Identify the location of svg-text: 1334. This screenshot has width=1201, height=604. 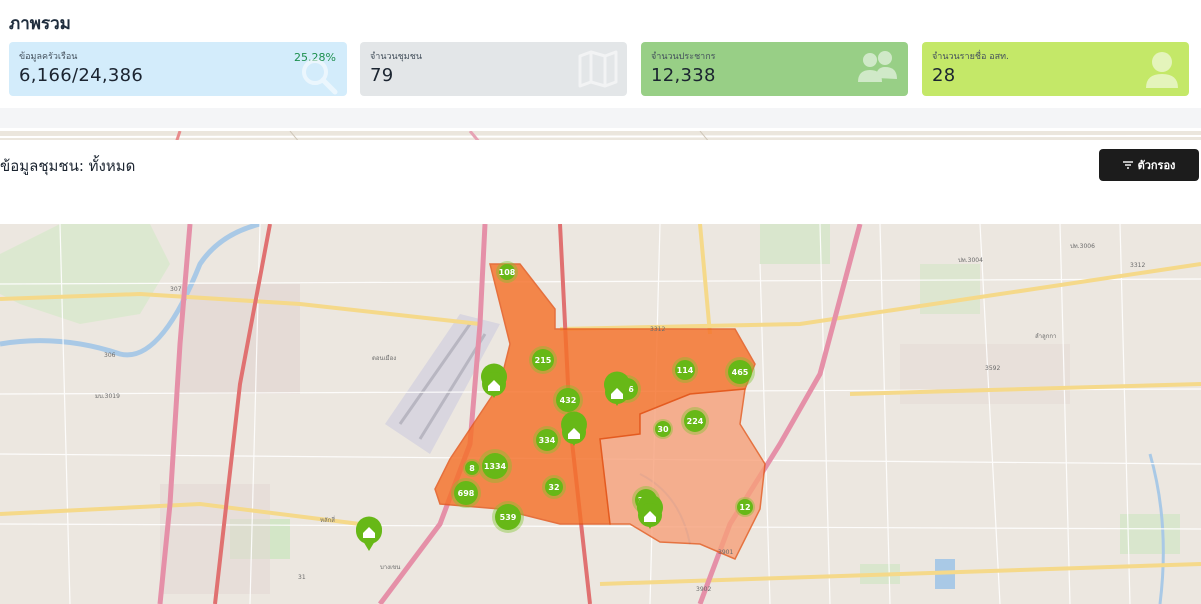
(495, 466).